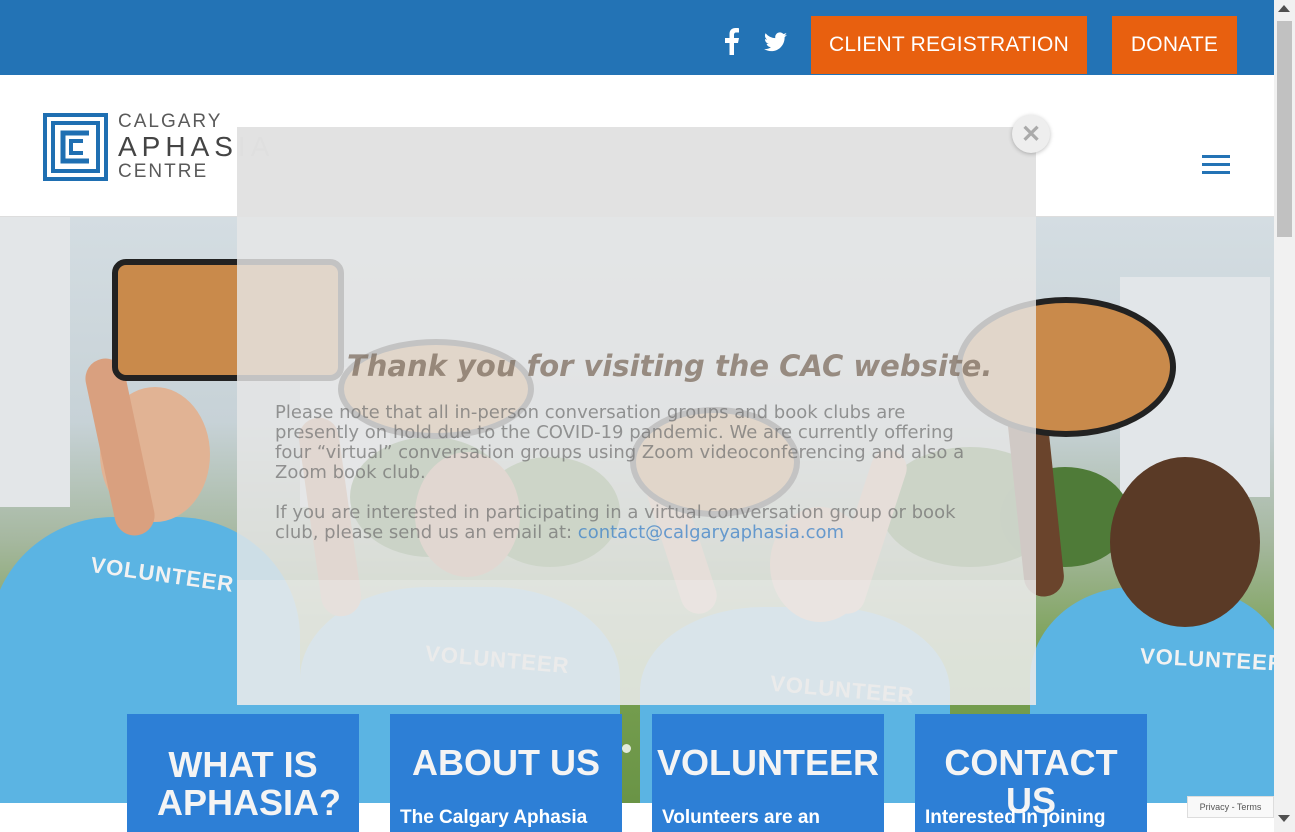 Image resolution: width=1295 pixels, height=832 pixels. What do you see at coordinates (249, 783) in the screenshot?
I see `card-title: WHAT IS APHASIA?` at bounding box center [249, 783].